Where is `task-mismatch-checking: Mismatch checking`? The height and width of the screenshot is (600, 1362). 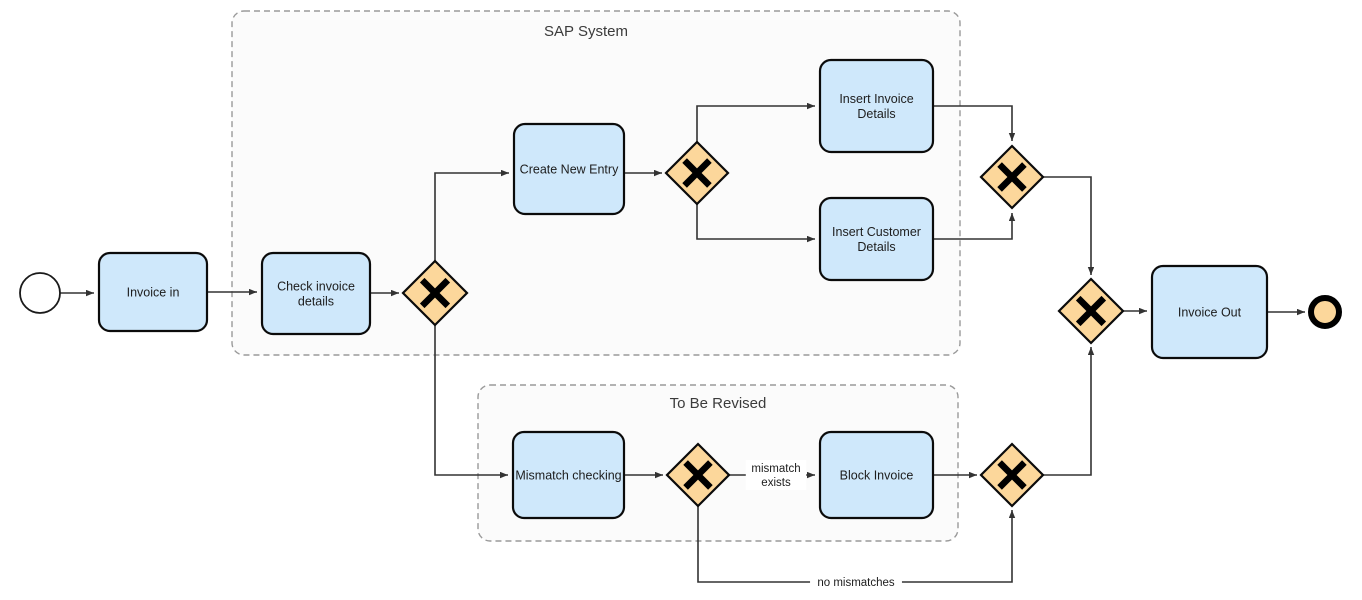 task-mismatch-checking: Mismatch checking is located at coordinates (568, 475).